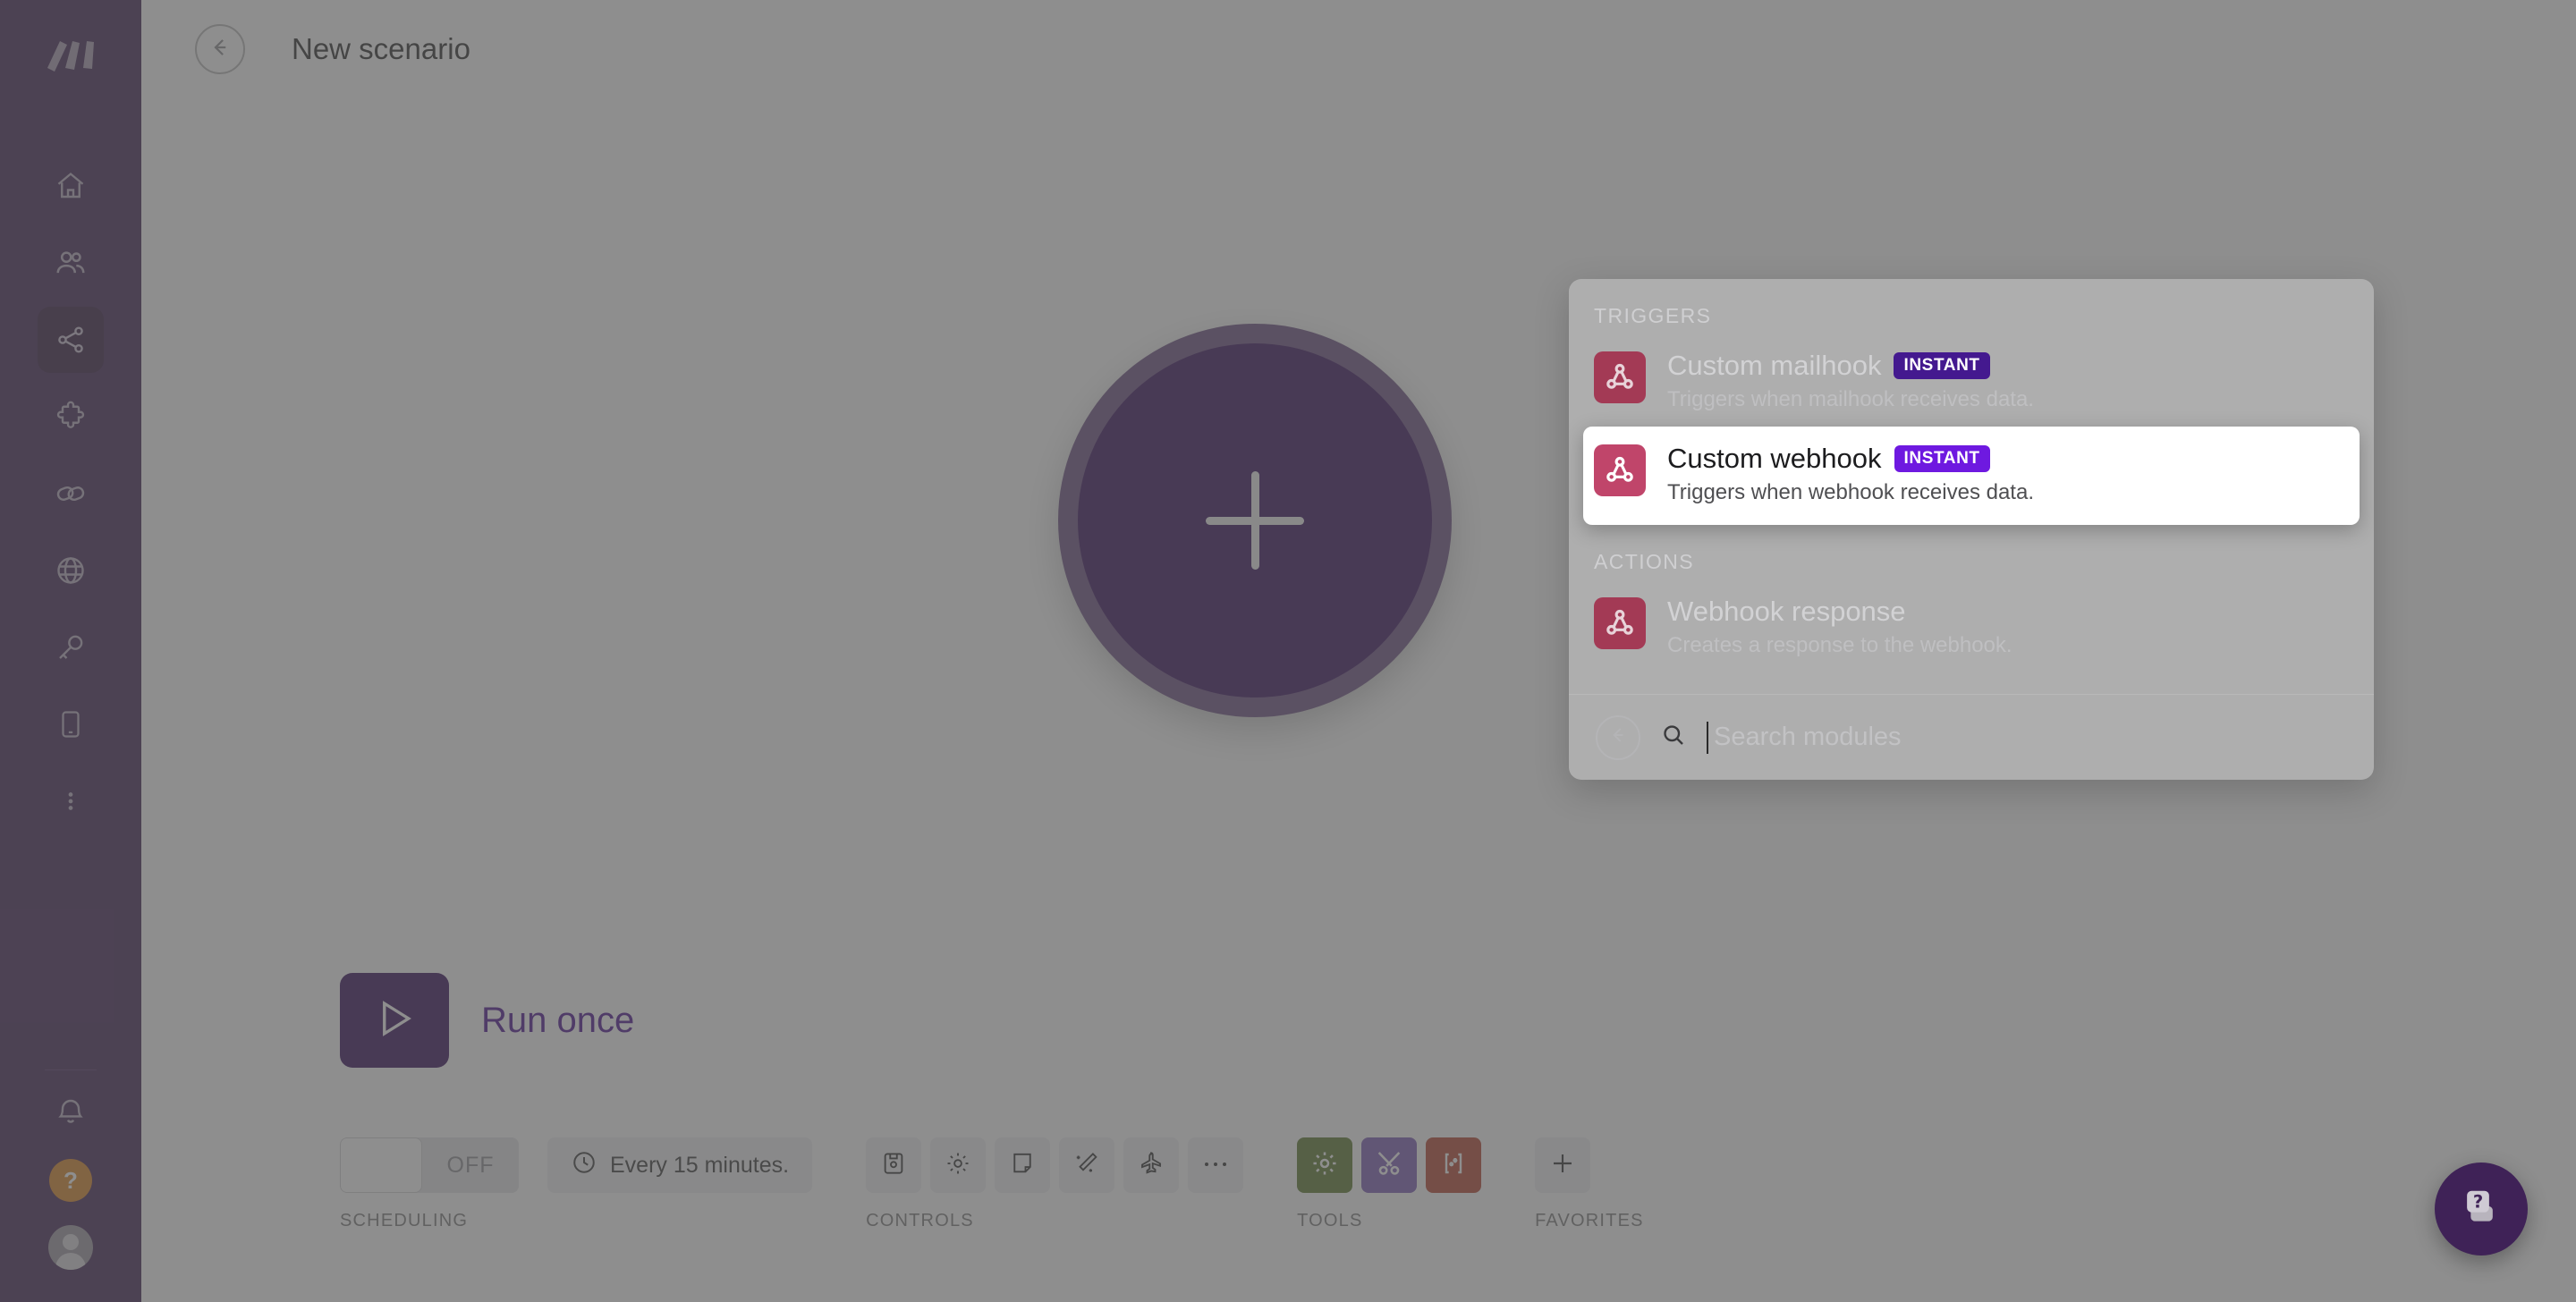 Image resolution: width=2576 pixels, height=1302 pixels. I want to click on module-title-line: Custom webhook INSTANT, so click(1850, 458).